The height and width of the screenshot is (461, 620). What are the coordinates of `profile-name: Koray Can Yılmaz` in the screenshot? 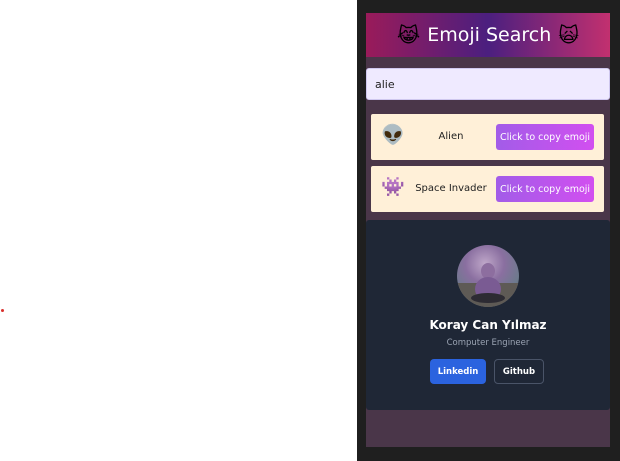 It's located at (488, 325).